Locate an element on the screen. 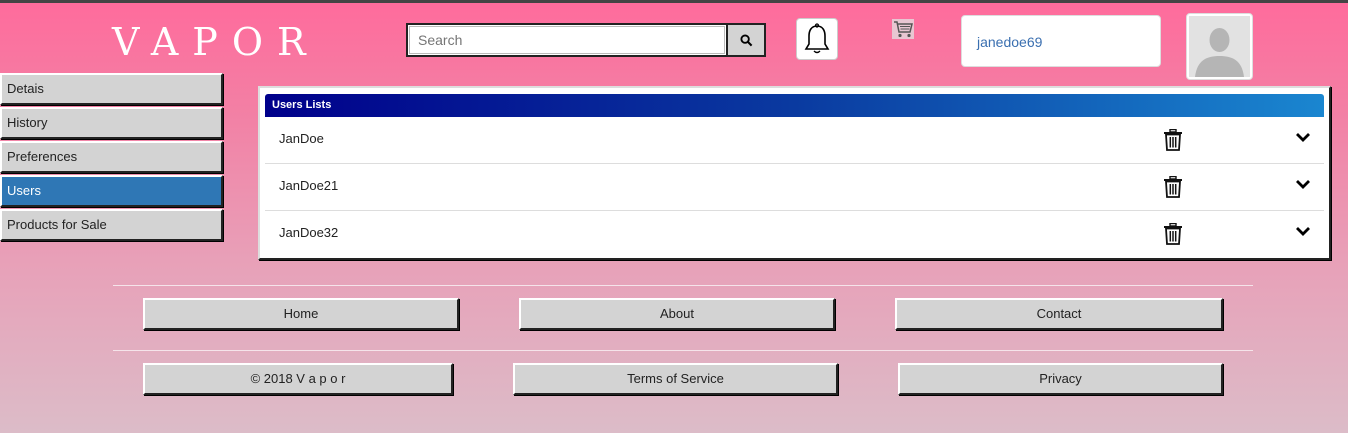 The width and height of the screenshot is (1348, 433). about-button: About is located at coordinates (677, 314).